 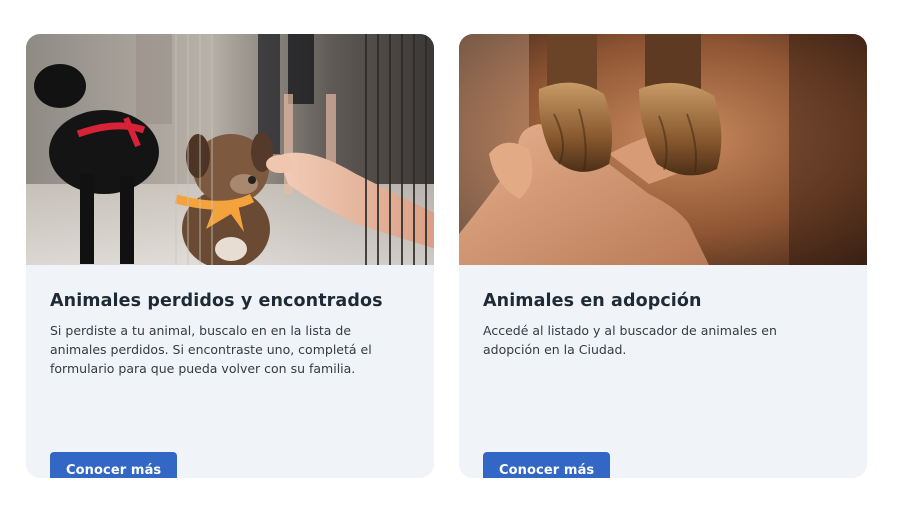 What do you see at coordinates (216, 301) in the screenshot?
I see `card-title: Animales perdidos y encontrados` at bounding box center [216, 301].